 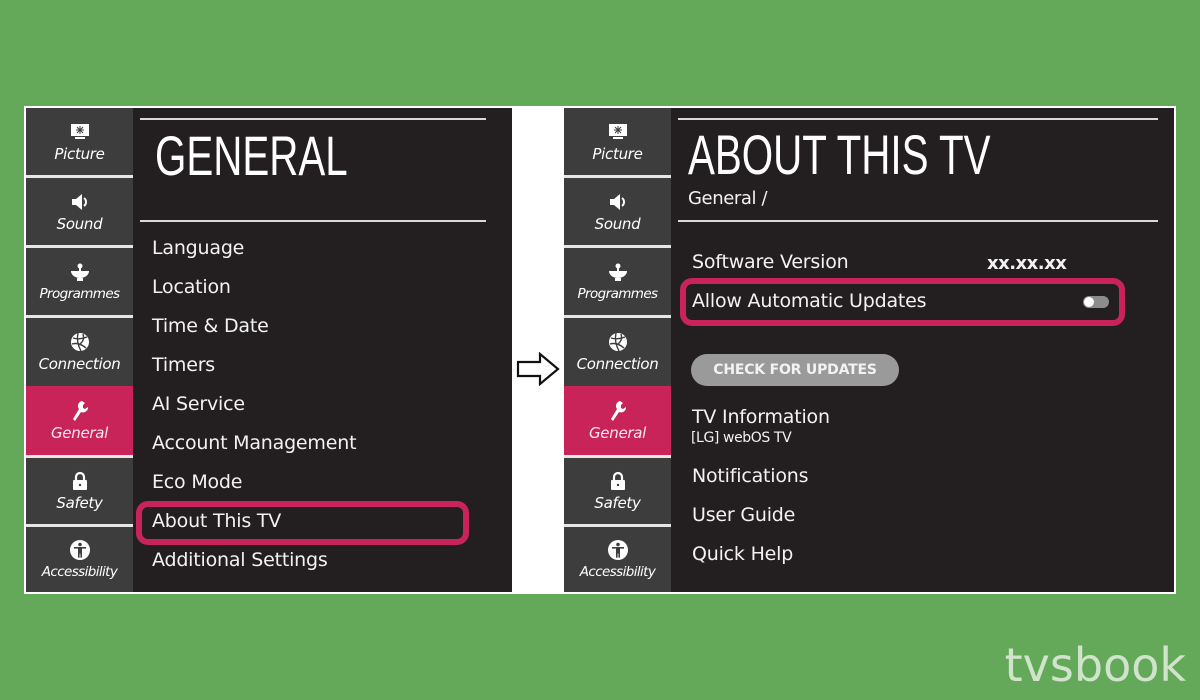 I want to click on check-for-updates-button: CHECK FOR UPDATES, so click(x=795, y=370).